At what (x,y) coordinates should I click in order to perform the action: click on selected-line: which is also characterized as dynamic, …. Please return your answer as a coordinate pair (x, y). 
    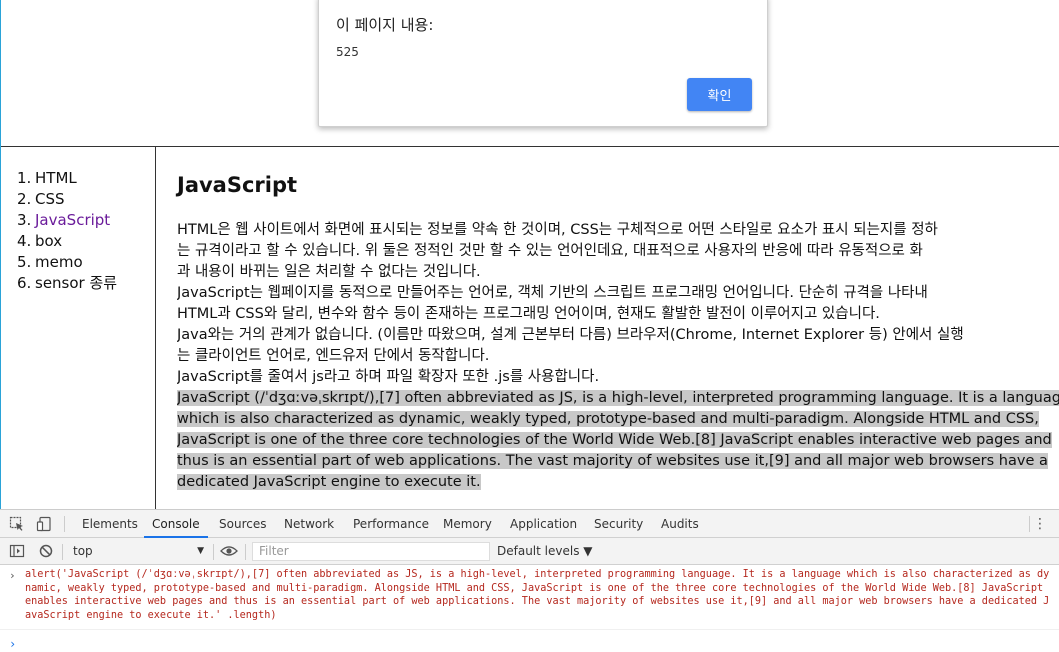
    Looking at the image, I should click on (618, 419).